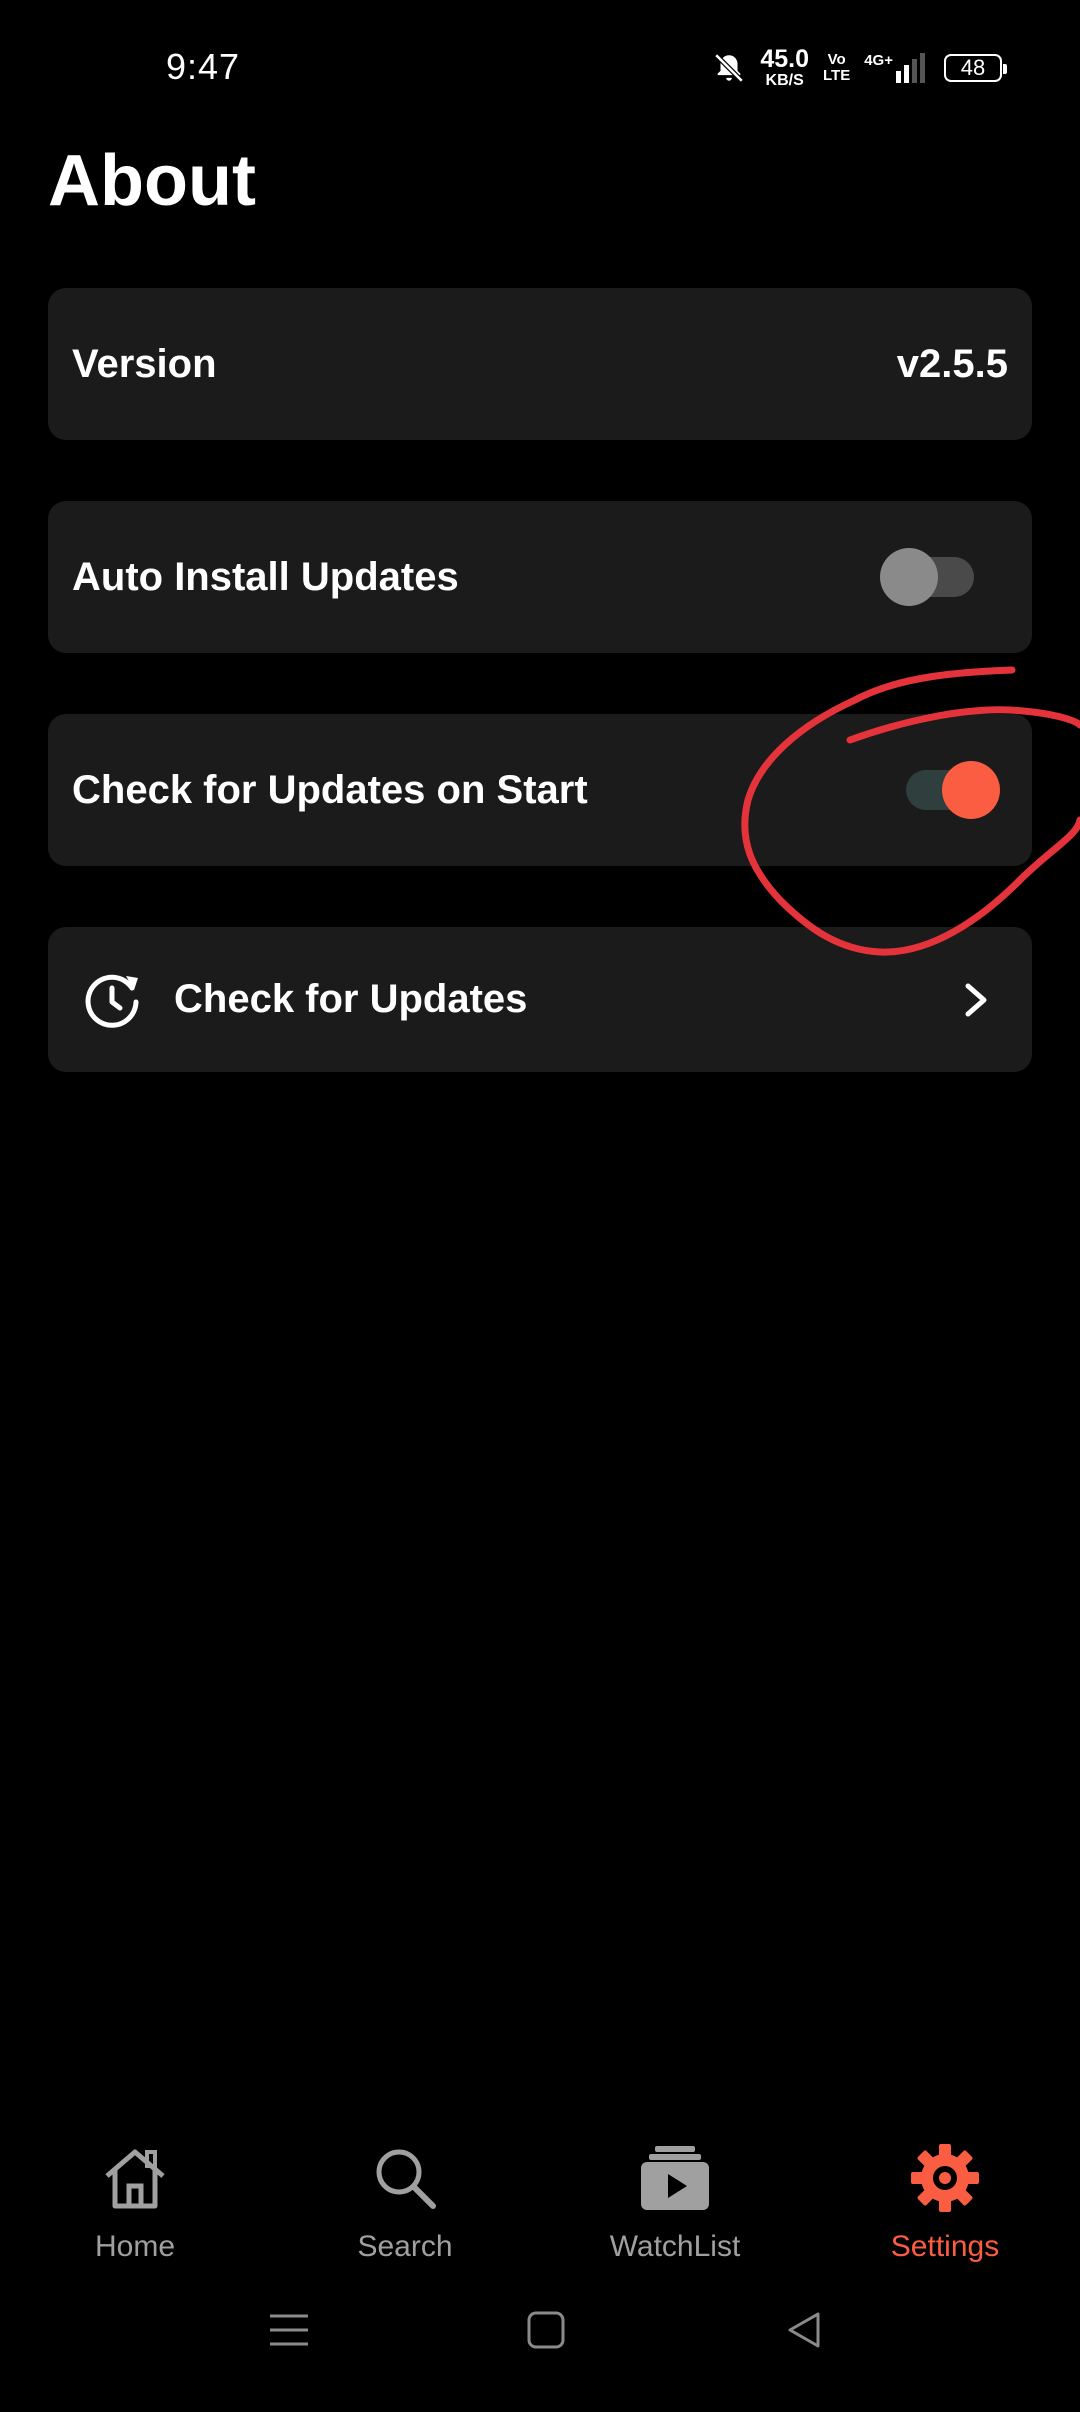 The width and height of the screenshot is (1080, 2412). I want to click on version-row: Version v2.5.5, so click(540, 364).